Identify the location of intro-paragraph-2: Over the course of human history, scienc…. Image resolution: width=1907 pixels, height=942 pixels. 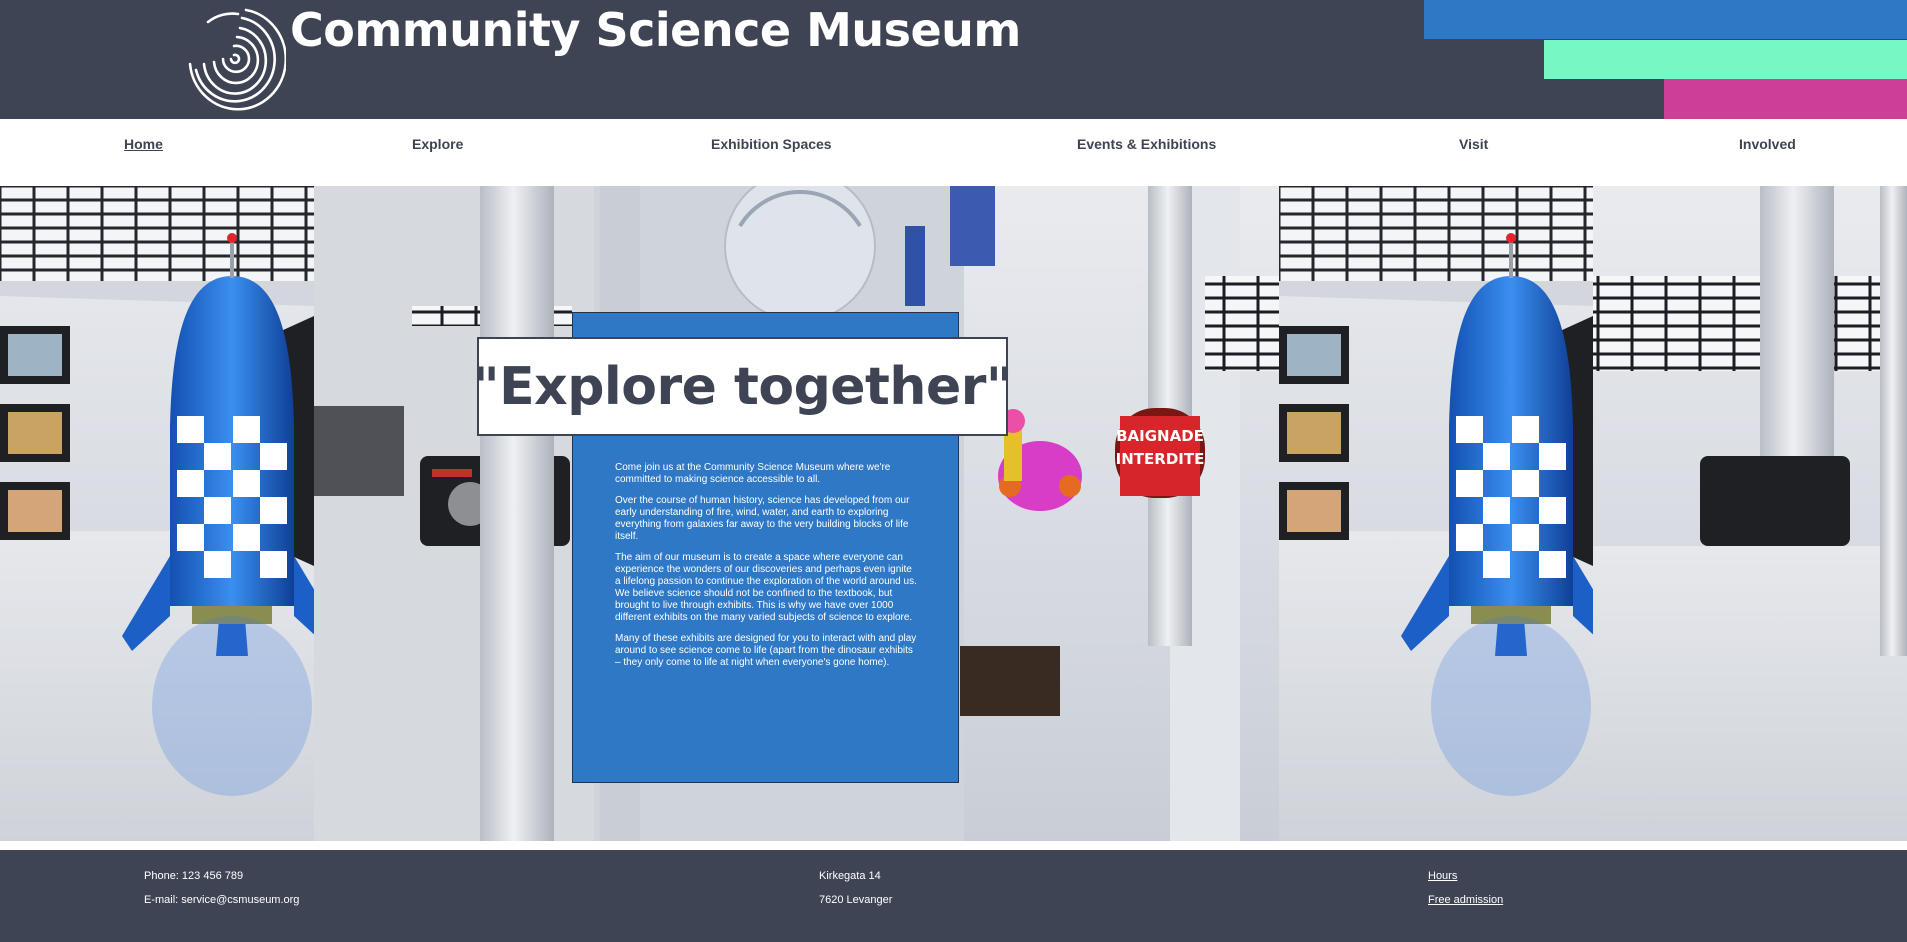
(762, 518).